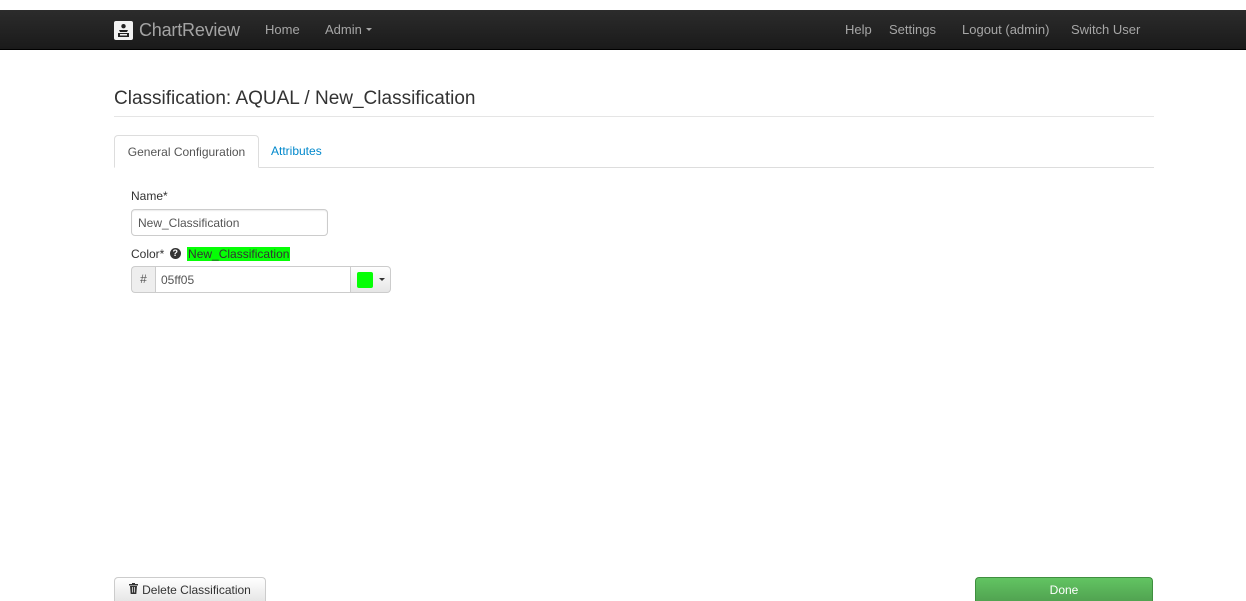 This screenshot has height=601, width=1246. I want to click on color-input-group: #, so click(261, 279).